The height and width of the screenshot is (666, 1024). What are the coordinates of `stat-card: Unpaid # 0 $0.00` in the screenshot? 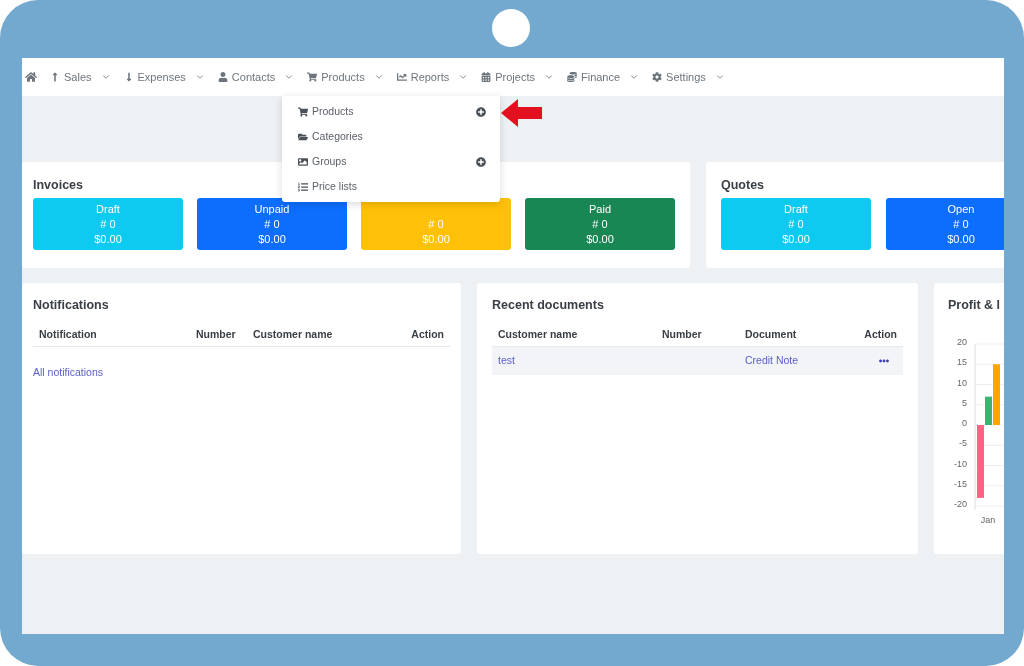 It's located at (272, 224).